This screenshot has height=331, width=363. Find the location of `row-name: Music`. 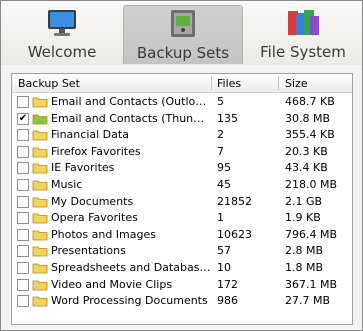

row-name: Music is located at coordinates (67, 184).